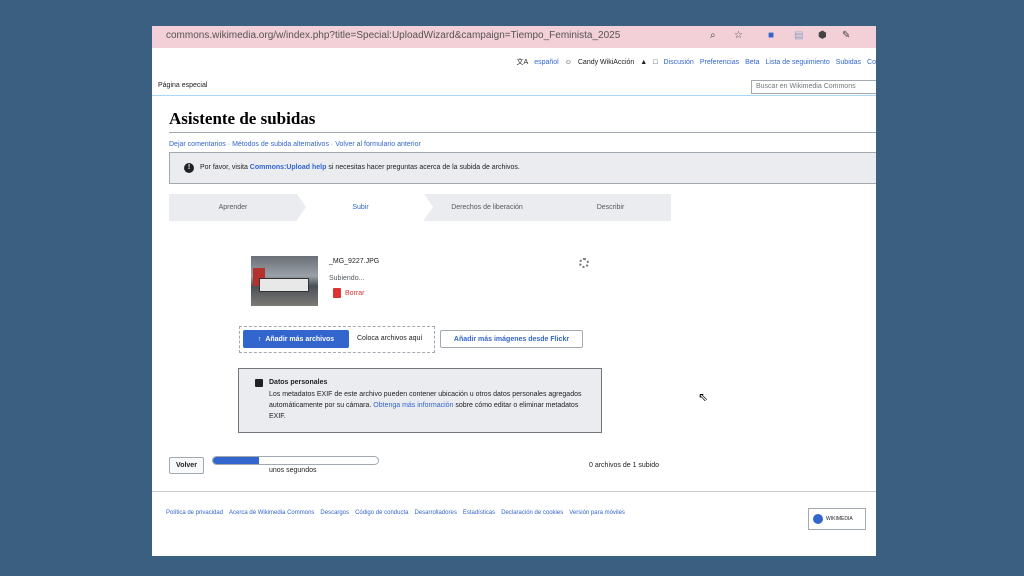  I want to click on footer-link-developers: Desarrolladores, so click(435, 513).